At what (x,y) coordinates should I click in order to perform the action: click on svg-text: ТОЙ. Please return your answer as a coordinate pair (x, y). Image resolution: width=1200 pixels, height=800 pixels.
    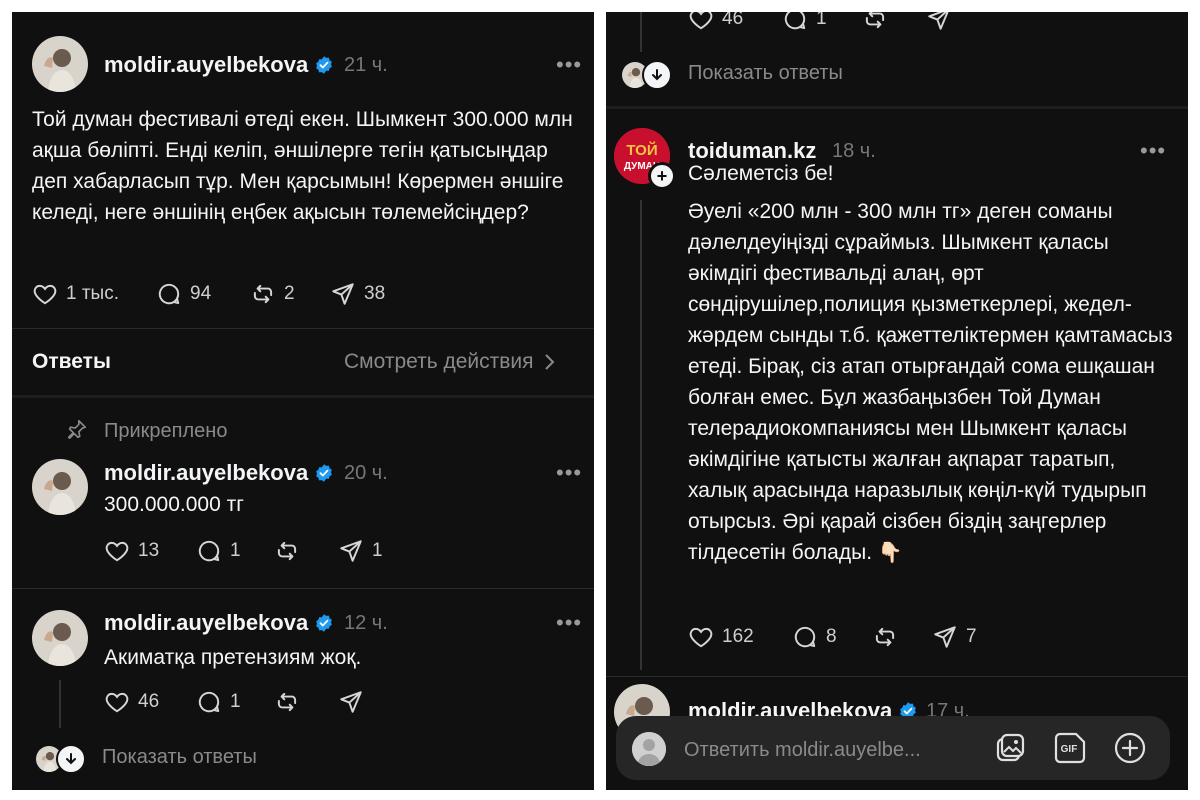
    Looking at the image, I should click on (641, 150).